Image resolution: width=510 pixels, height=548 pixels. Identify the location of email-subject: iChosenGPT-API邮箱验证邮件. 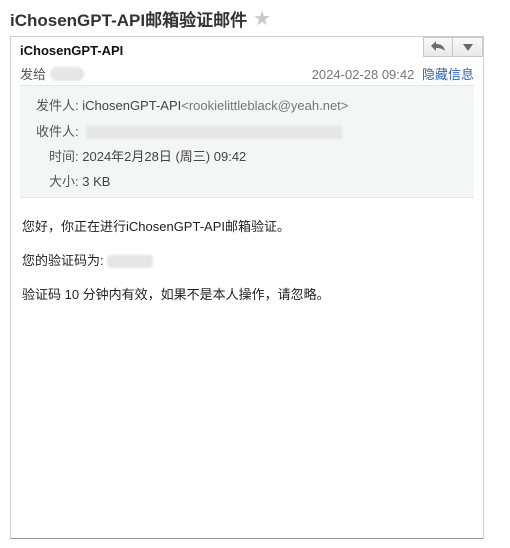
(129, 20).